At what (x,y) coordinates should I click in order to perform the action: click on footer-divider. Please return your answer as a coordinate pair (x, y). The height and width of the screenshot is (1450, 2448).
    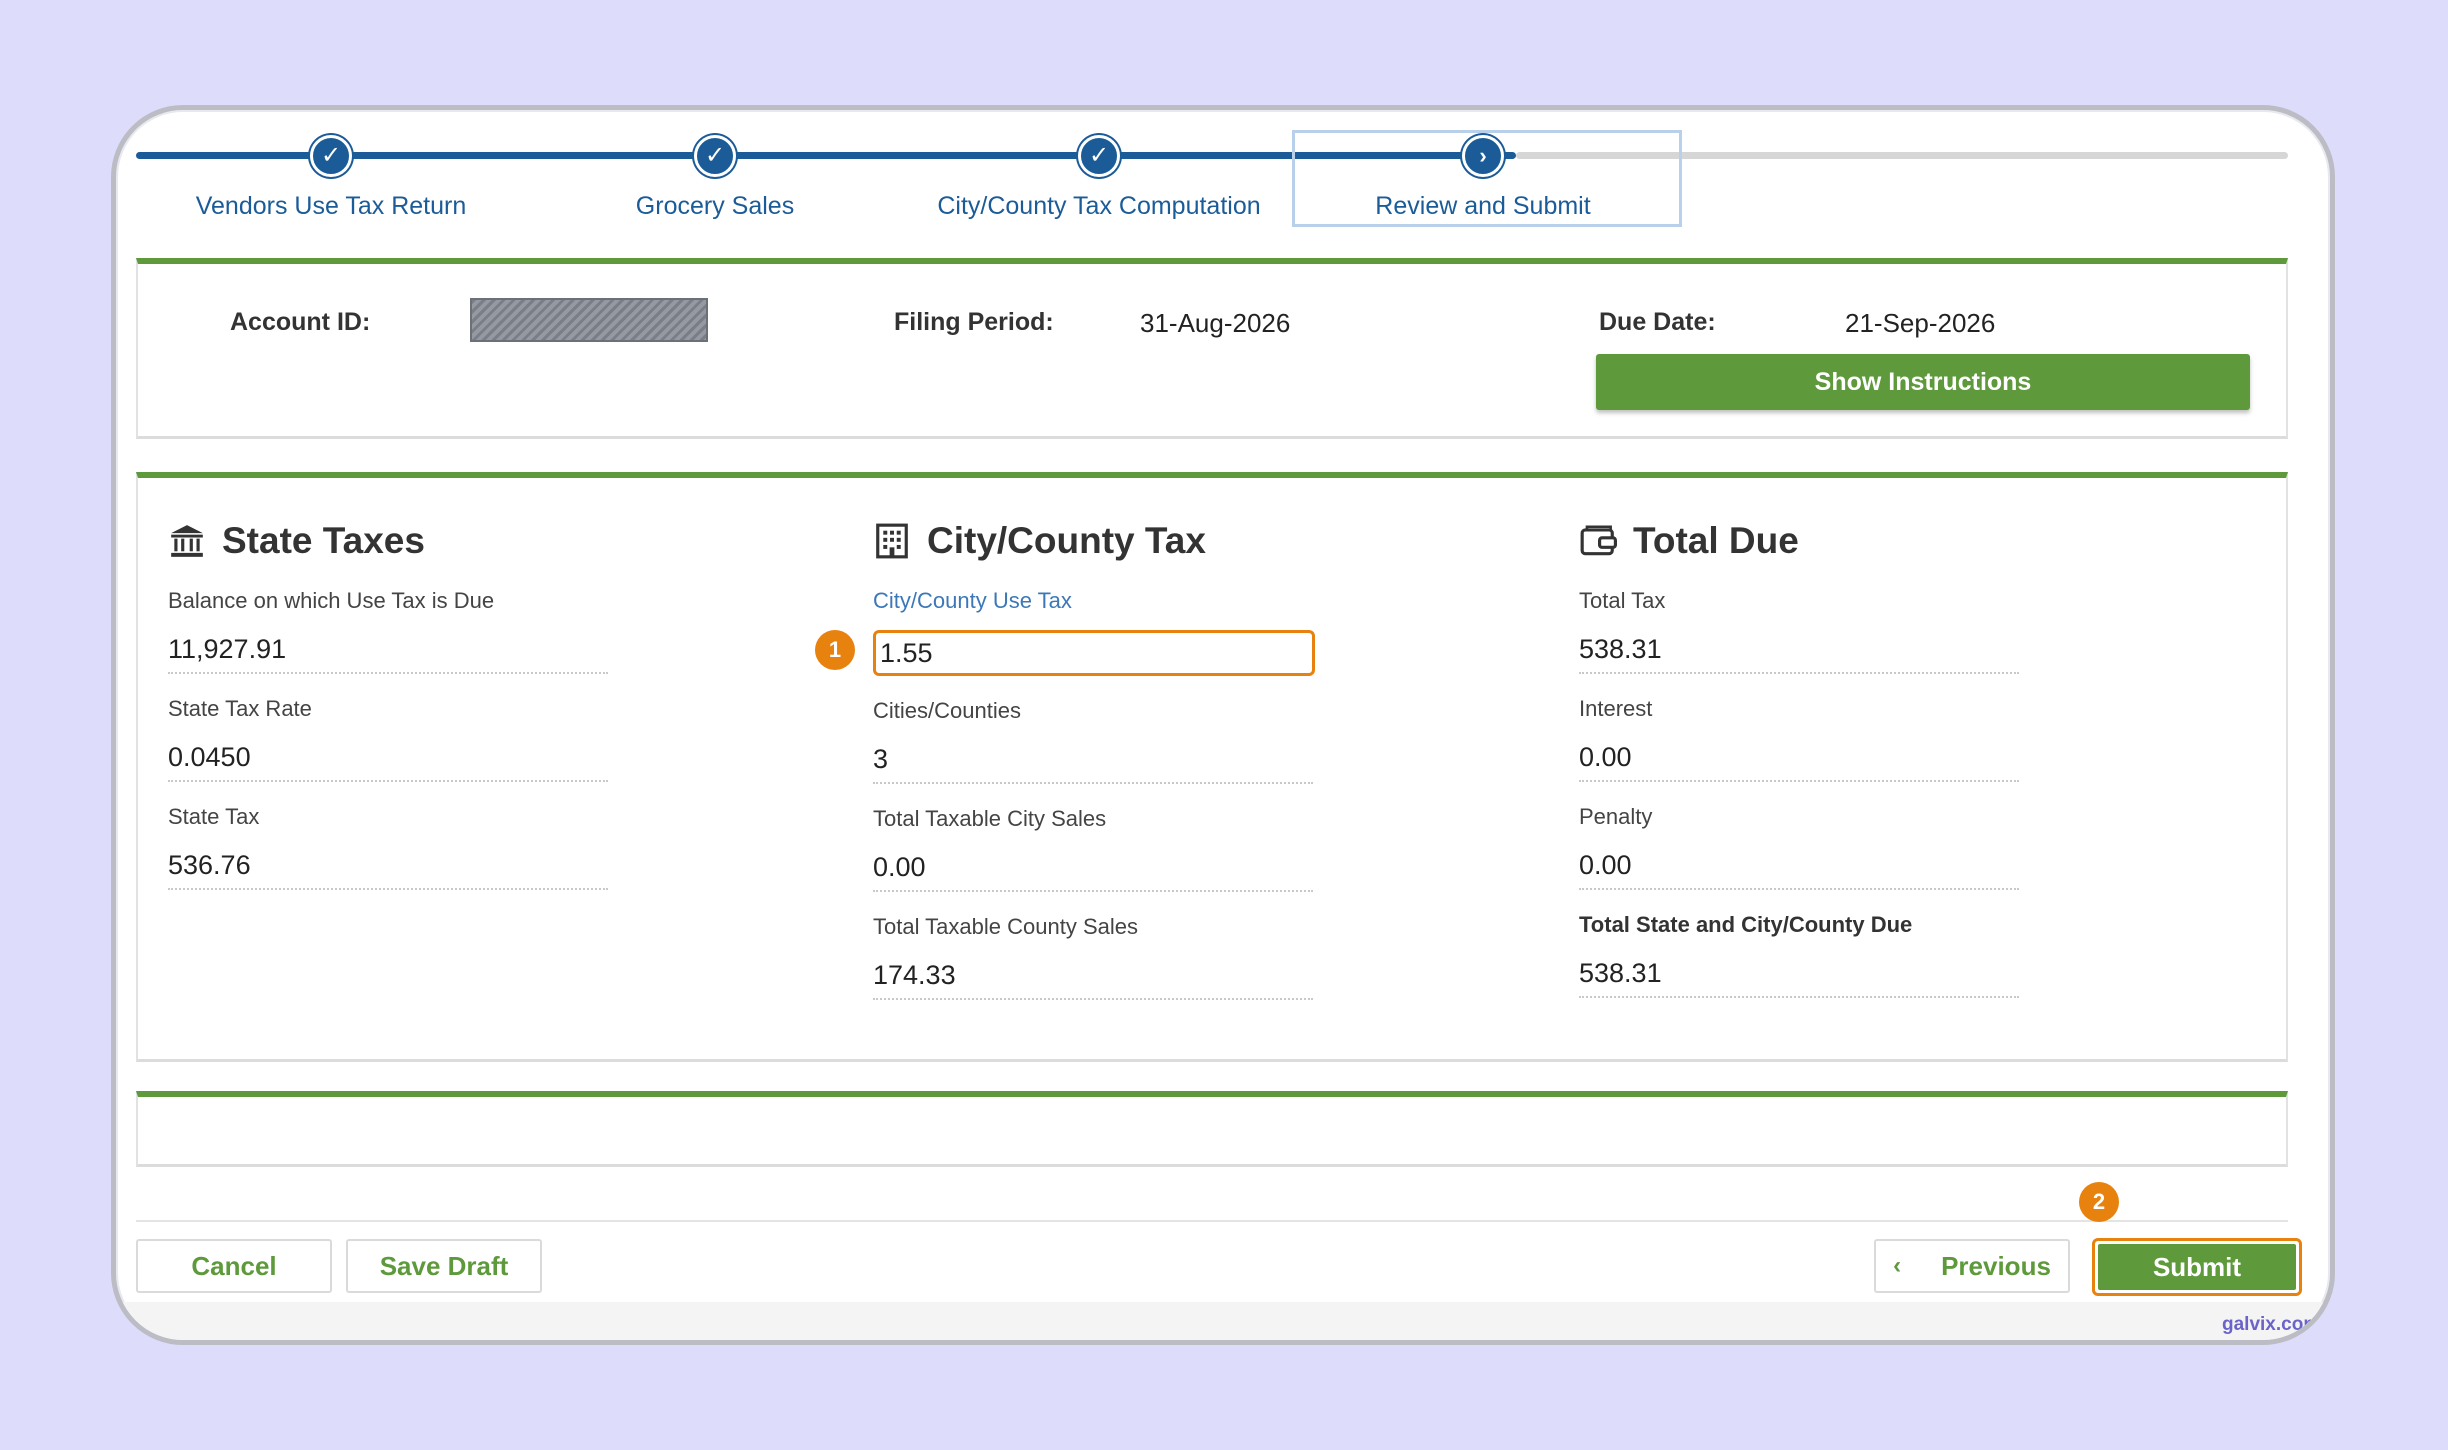
    Looking at the image, I should click on (1212, 1221).